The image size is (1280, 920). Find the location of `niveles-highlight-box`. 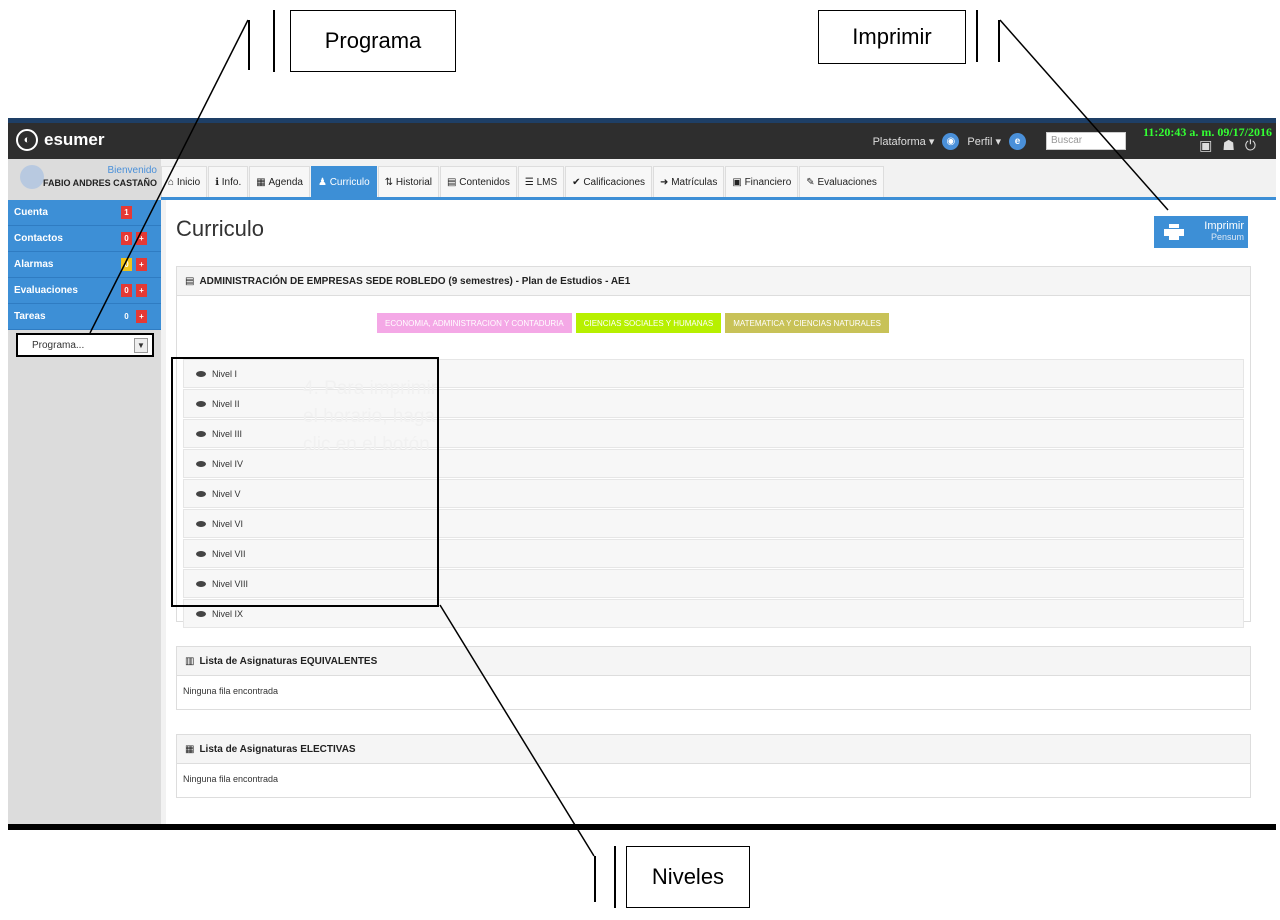

niveles-highlight-box is located at coordinates (305, 482).